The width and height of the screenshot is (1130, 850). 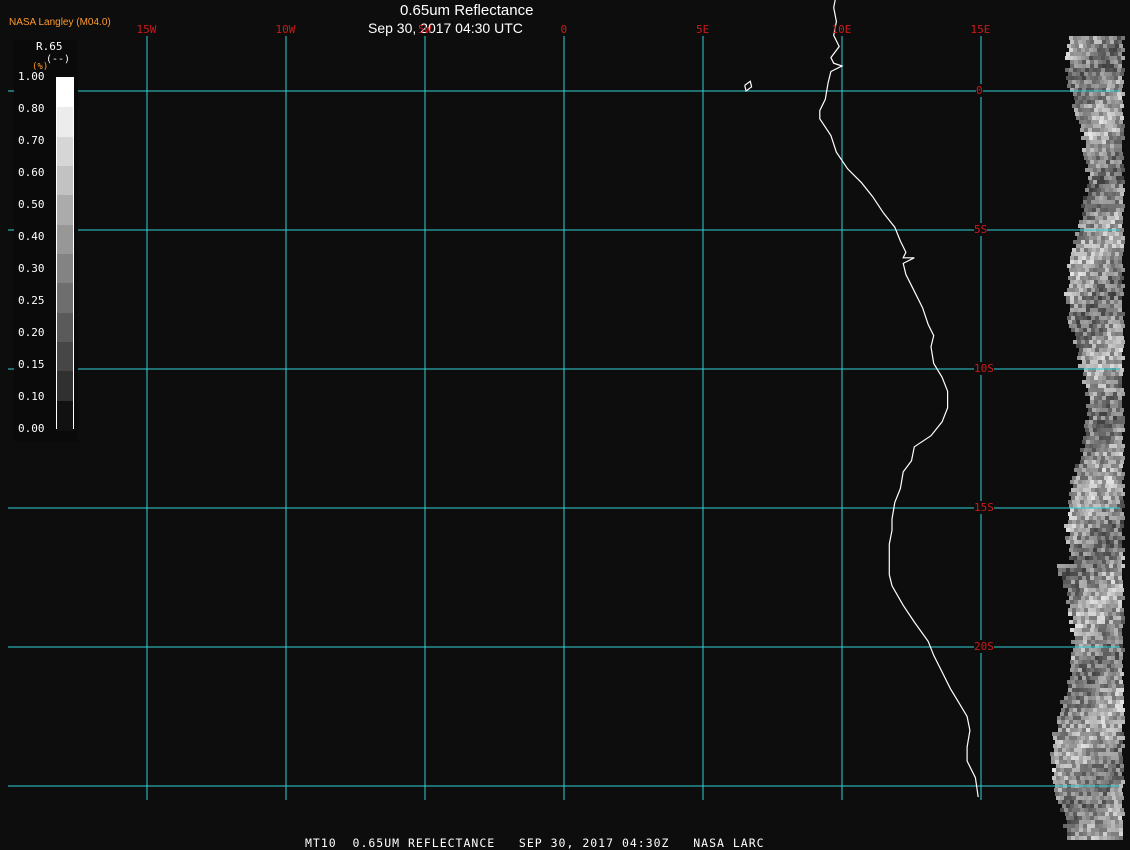 I want to click on legend-swatch, so click(x=65, y=386).